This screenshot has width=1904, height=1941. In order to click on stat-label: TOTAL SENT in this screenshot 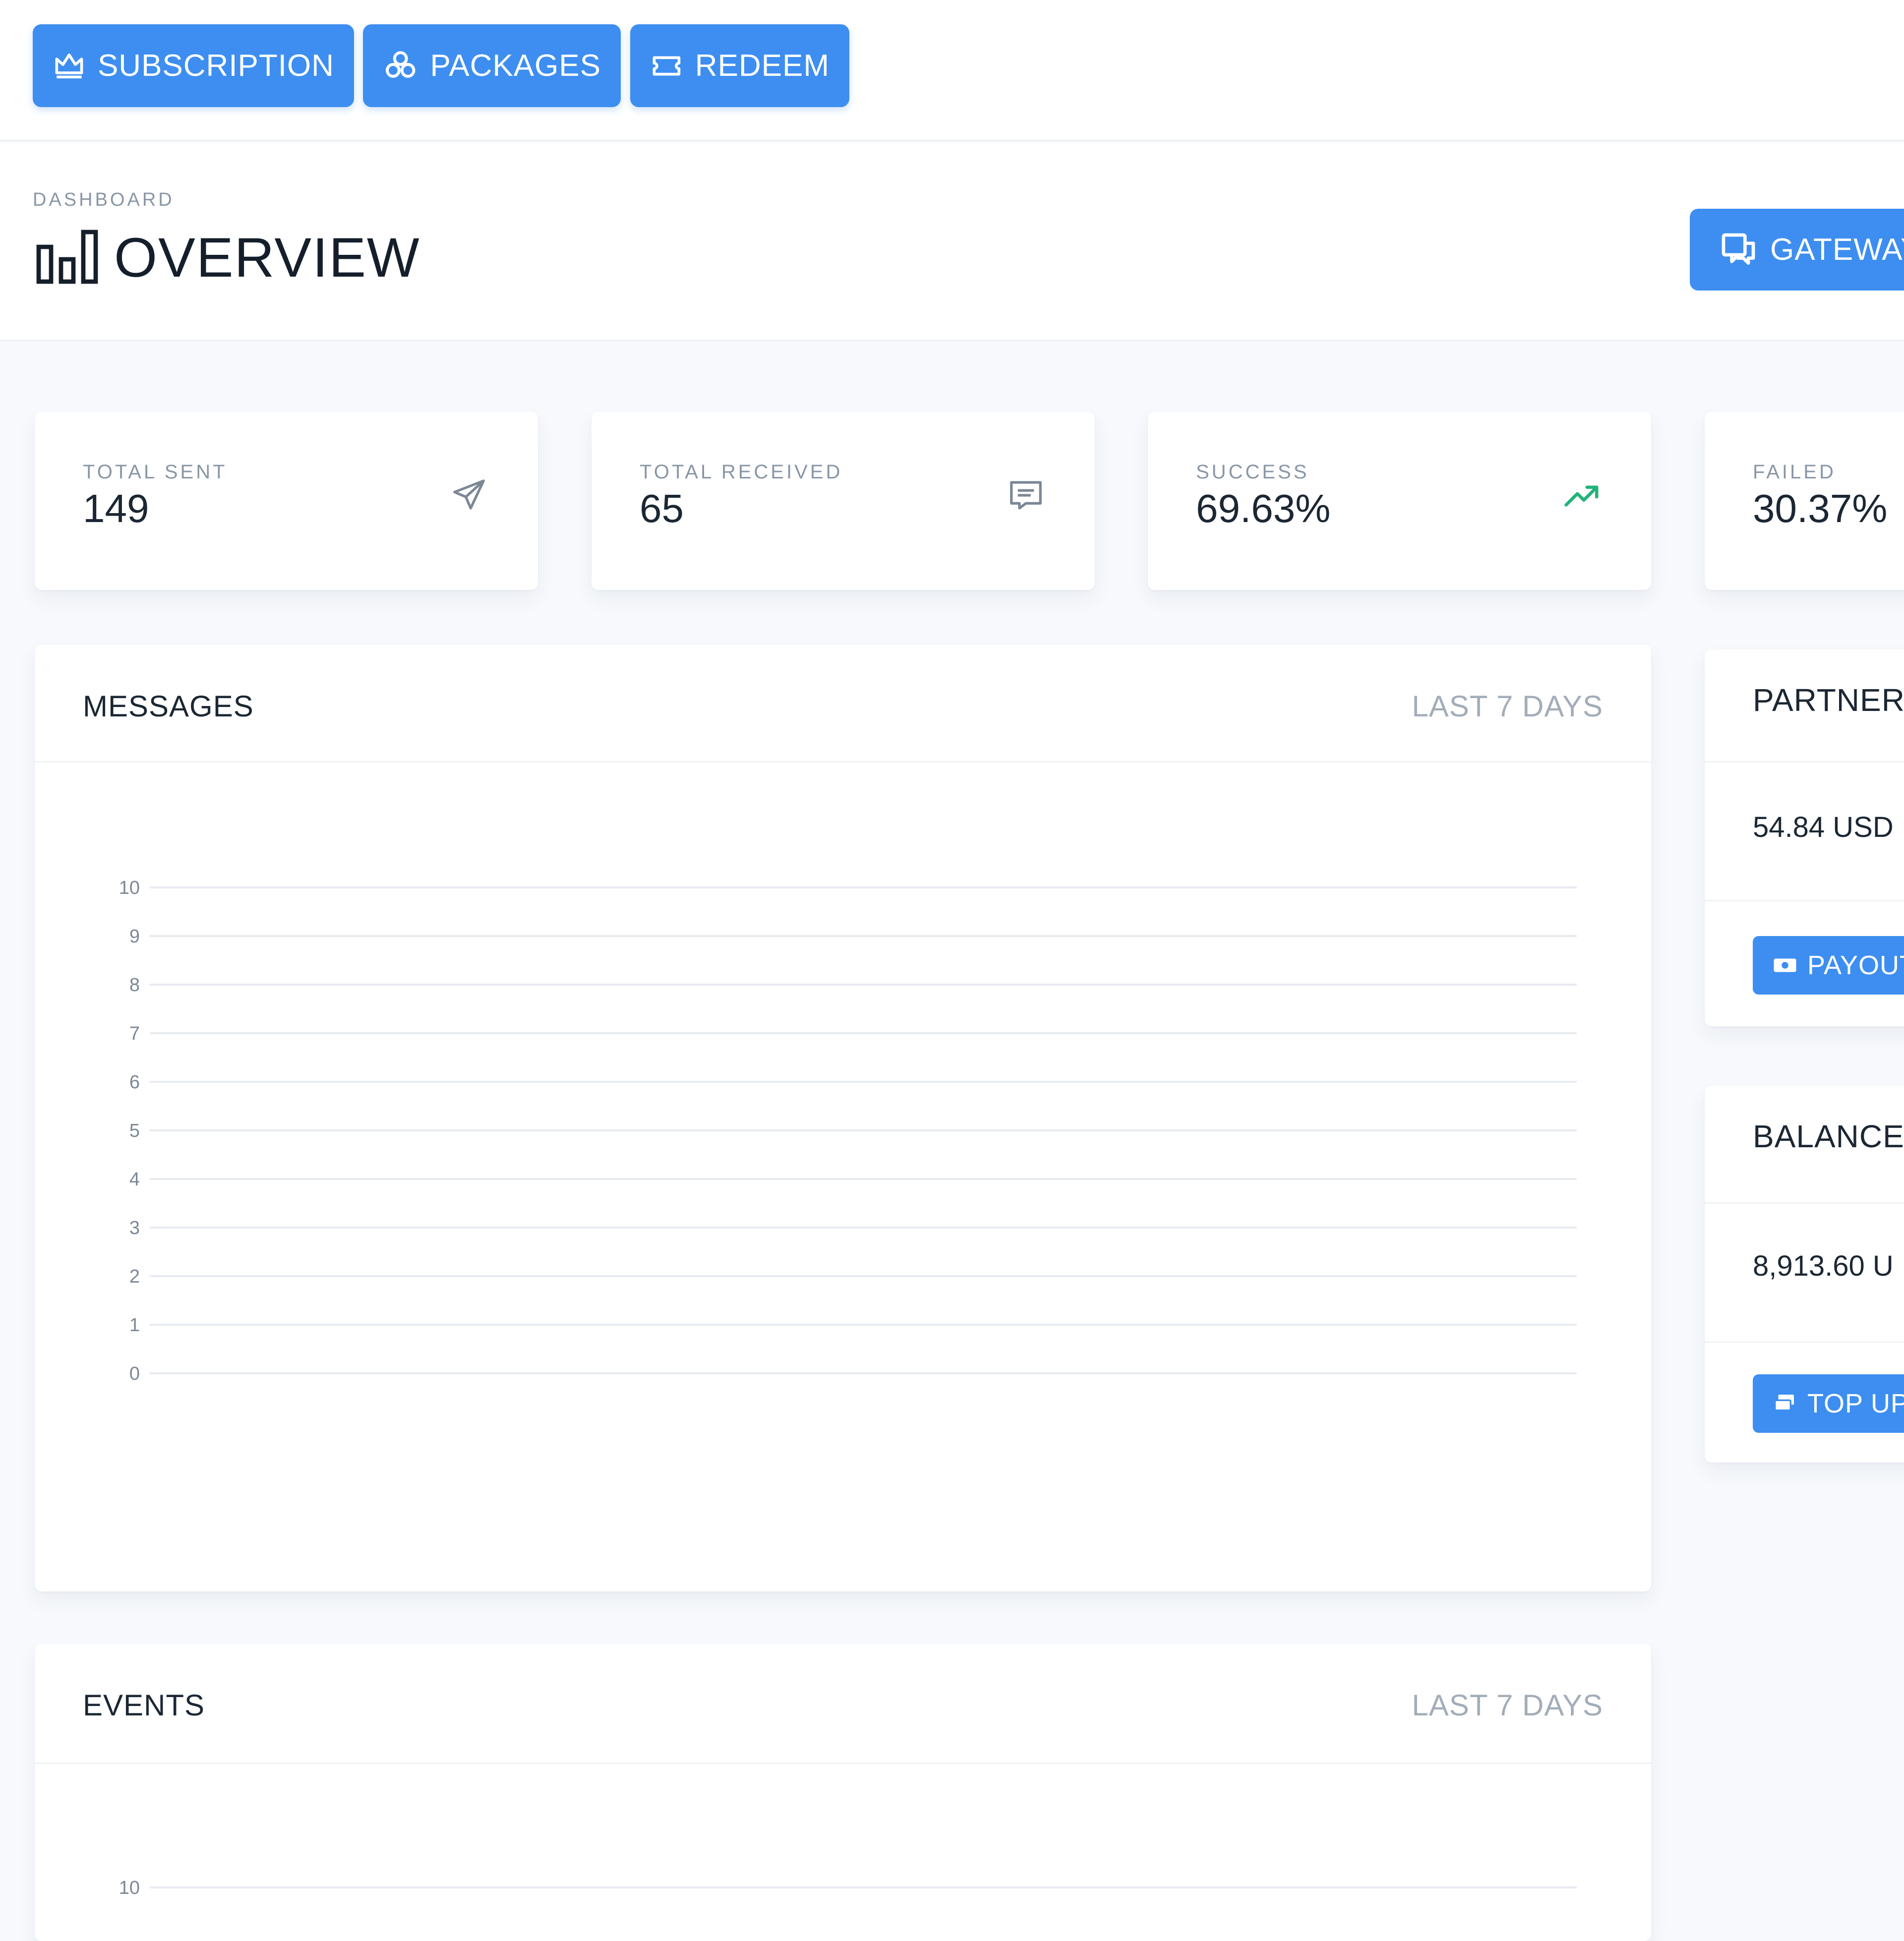, I will do `click(155, 472)`.